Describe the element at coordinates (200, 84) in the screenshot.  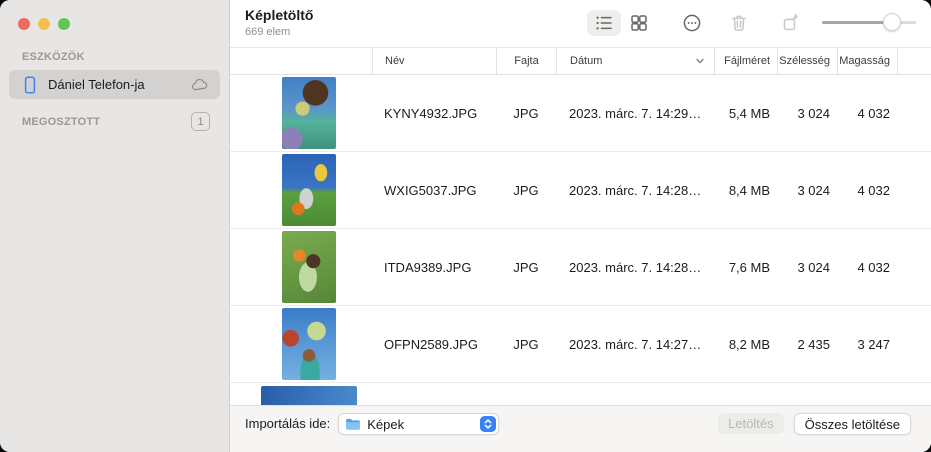
I see `cloud-icon` at that location.